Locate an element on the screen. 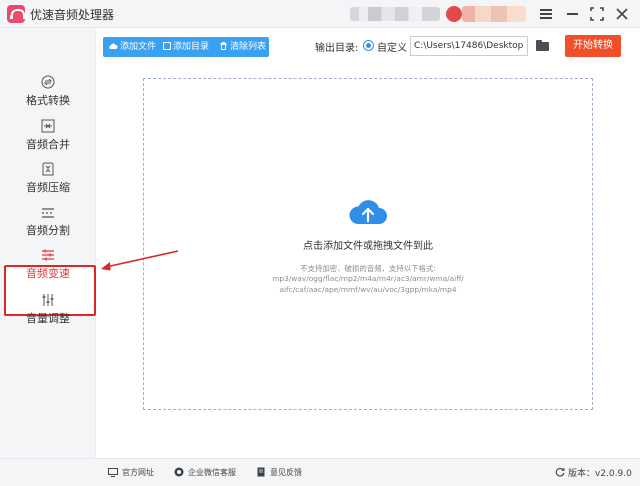 This screenshot has width=640, height=486. clear-list-label: 清除列表 is located at coordinates (248, 47).